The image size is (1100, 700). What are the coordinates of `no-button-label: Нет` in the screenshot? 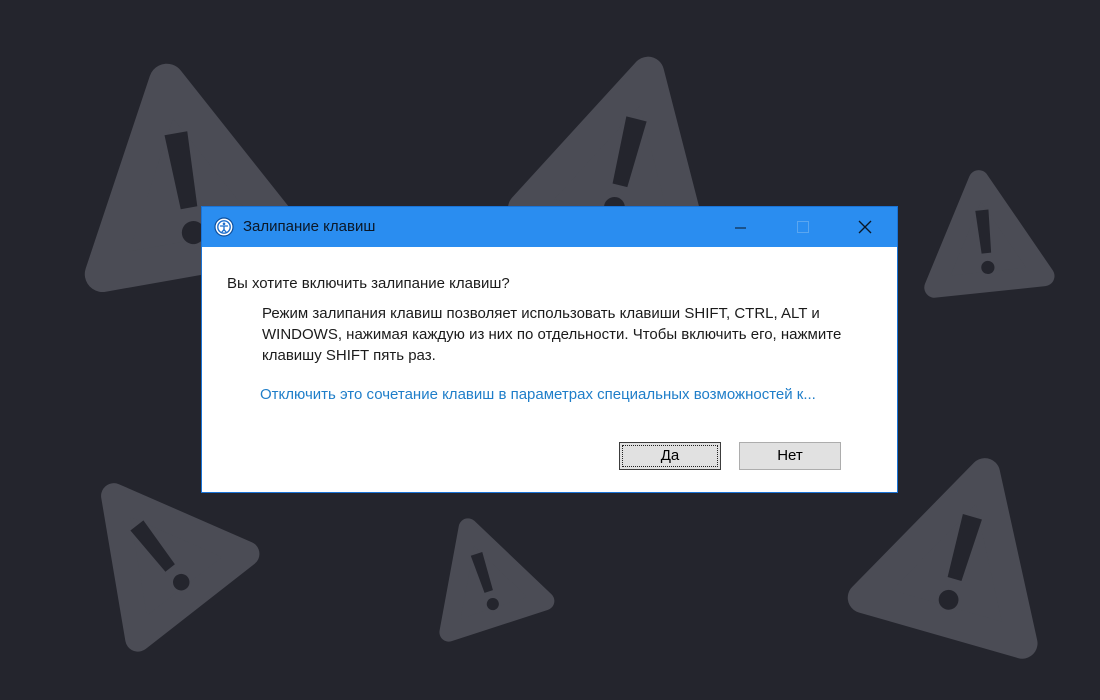 It's located at (790, 455).